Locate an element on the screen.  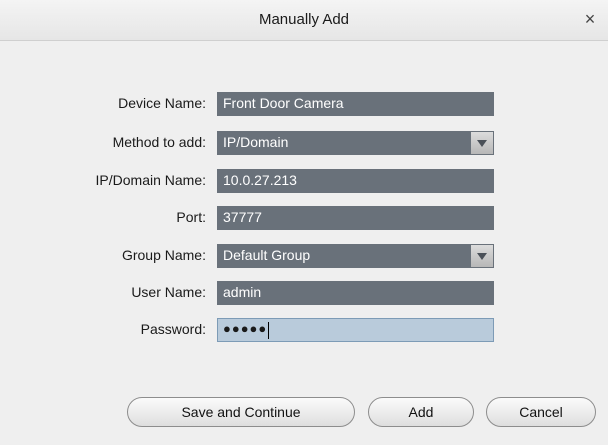
password-label: Password: is located at coordinates (173, 329).